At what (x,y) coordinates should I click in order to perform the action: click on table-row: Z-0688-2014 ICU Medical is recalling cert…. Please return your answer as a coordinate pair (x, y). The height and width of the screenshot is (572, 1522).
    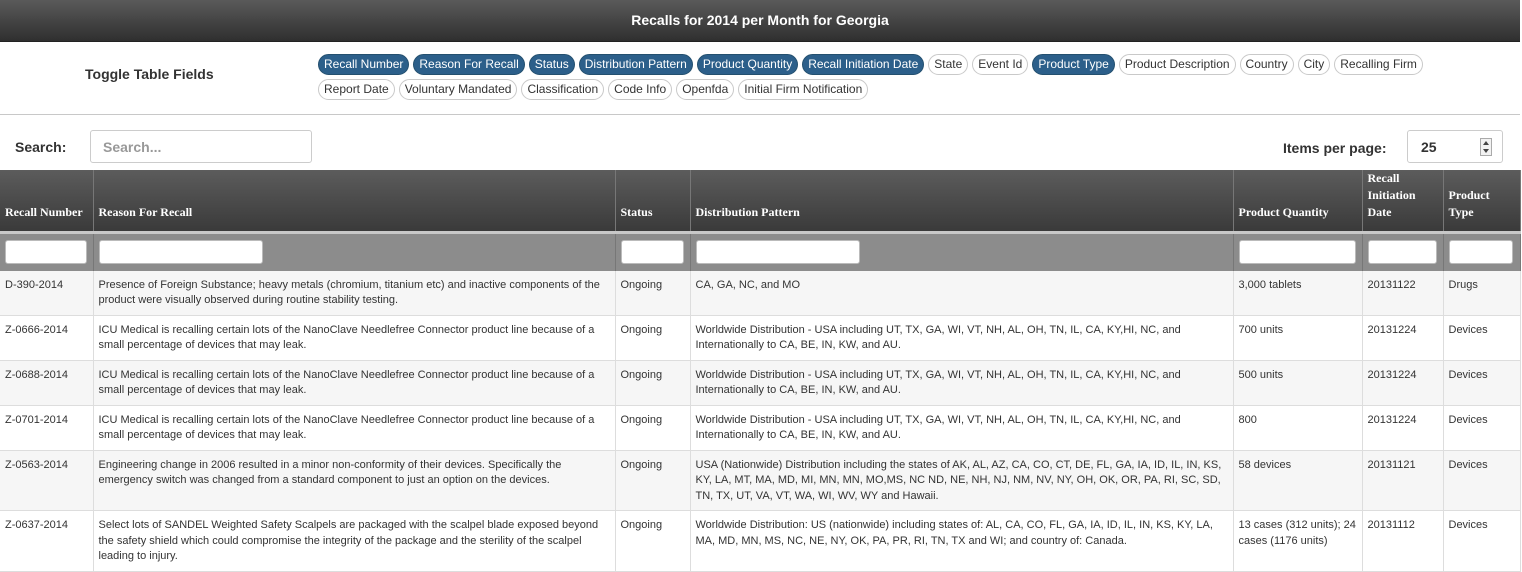
    Looking at the image, I should click on (760, 383).